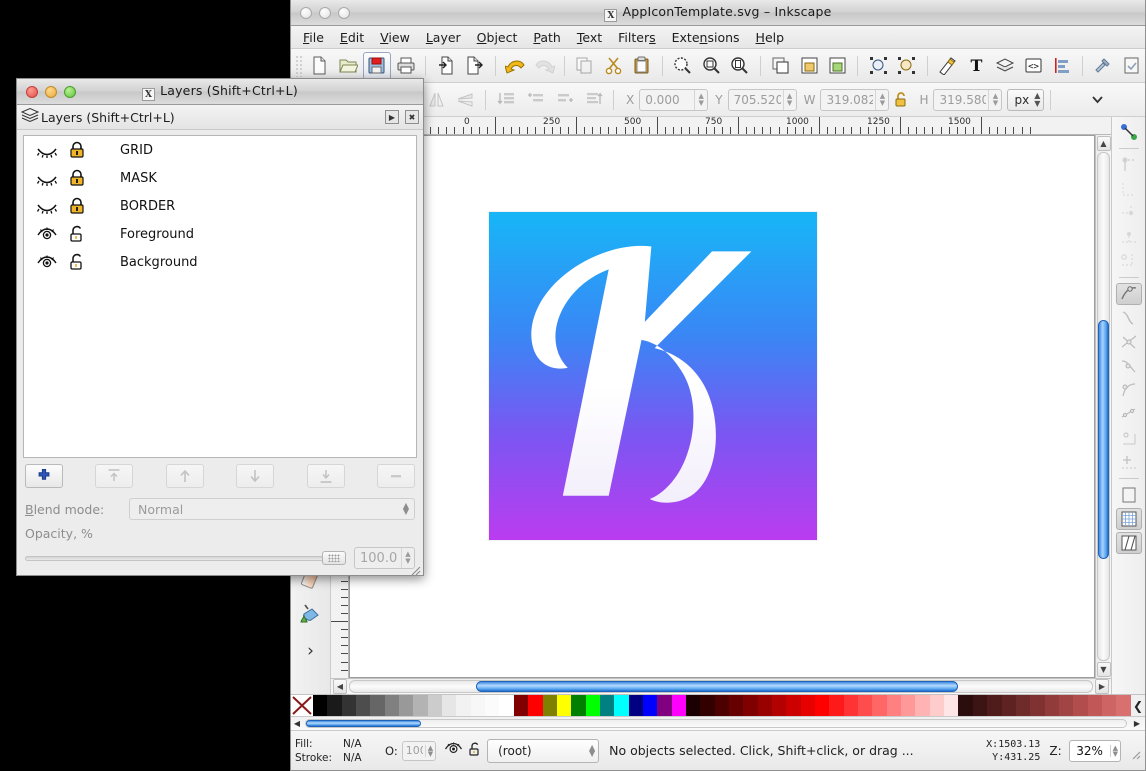  Describe the element at coordinates (220, 234) in the screenshot. I see `layer-row: Foreground` at that location.